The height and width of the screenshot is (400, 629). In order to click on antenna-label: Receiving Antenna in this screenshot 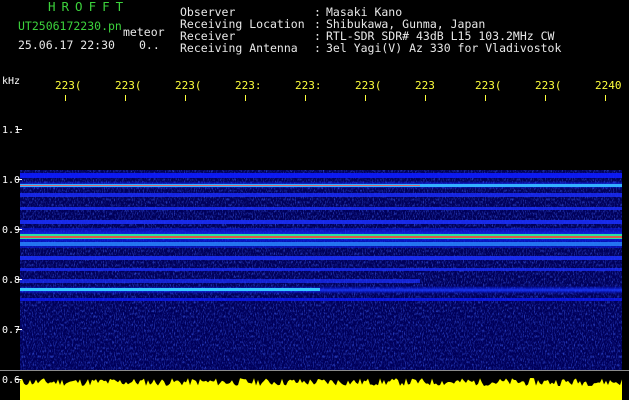, I will do `click(239, 48)`.